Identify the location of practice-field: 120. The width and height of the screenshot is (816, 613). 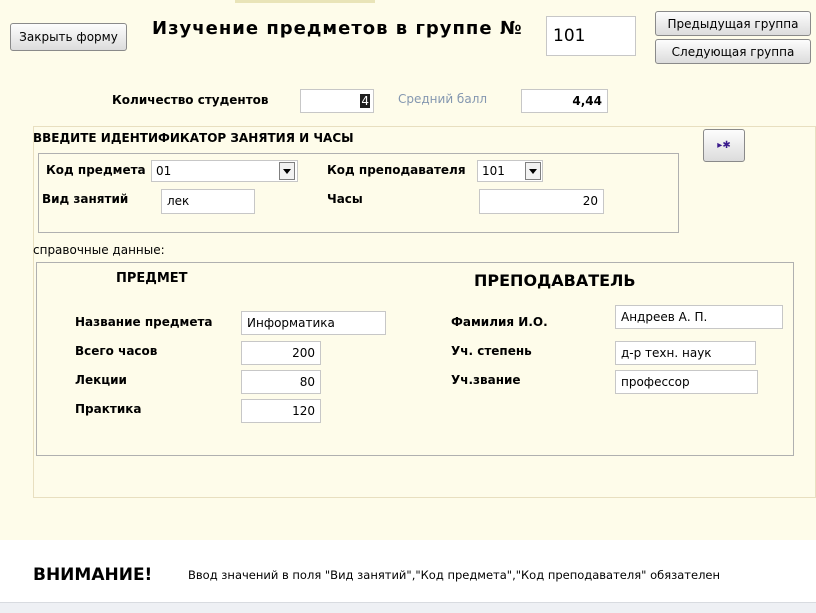
(281, 411).